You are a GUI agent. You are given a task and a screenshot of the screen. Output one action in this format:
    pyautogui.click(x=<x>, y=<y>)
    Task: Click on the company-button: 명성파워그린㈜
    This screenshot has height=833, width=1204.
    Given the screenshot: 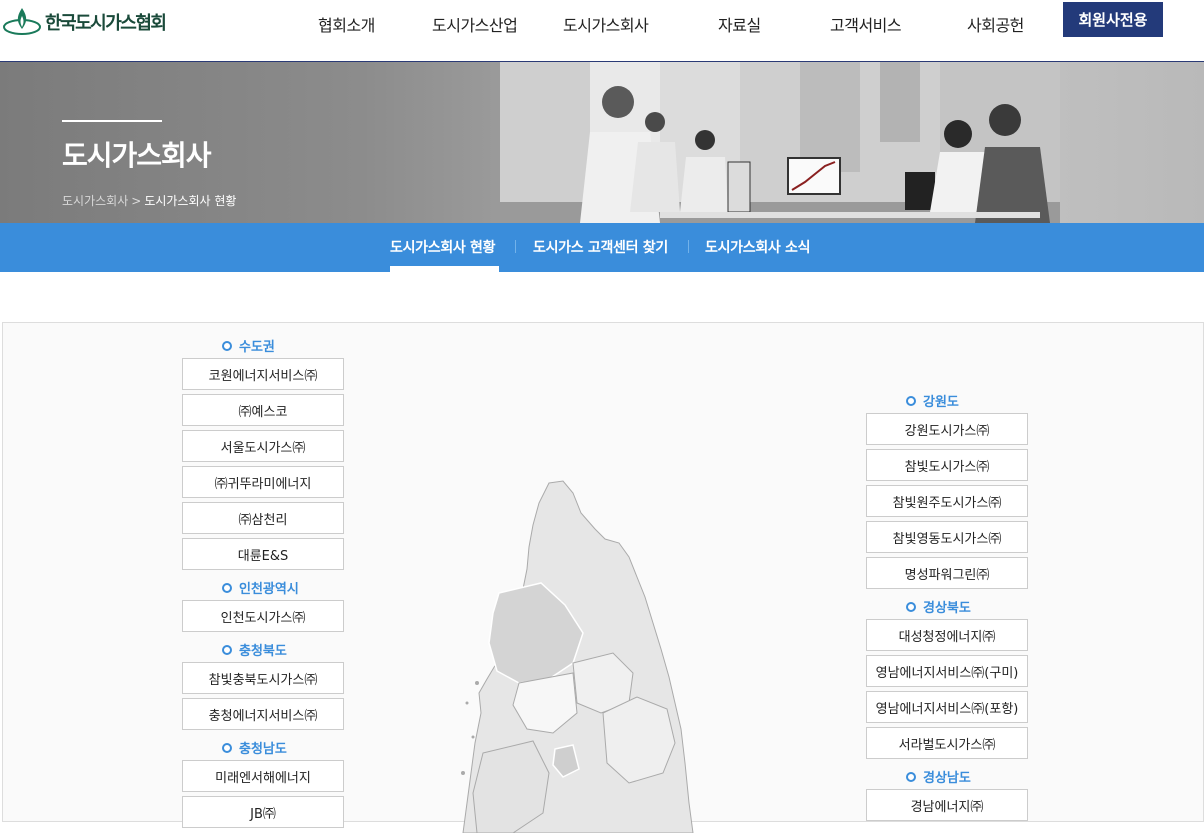 What is the action you would take?
    pyautogui.click(x=947, y=573)
    